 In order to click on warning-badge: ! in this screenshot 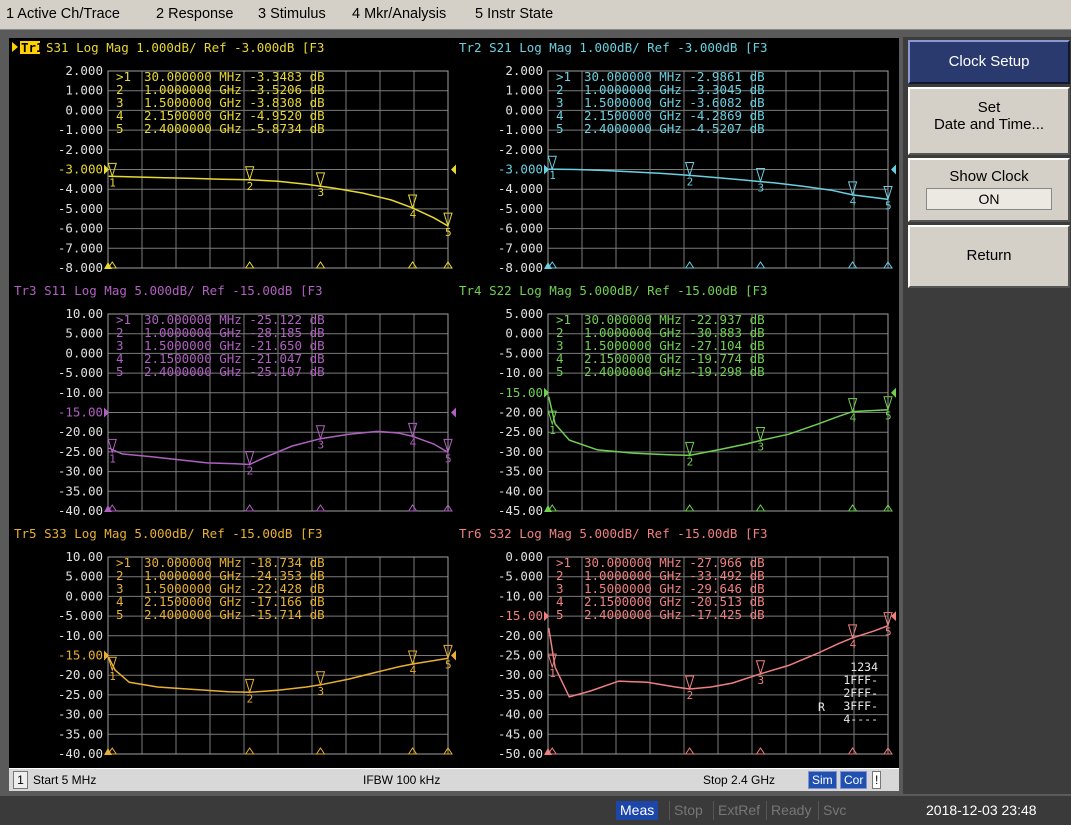, I will do `click(877, 780)`.